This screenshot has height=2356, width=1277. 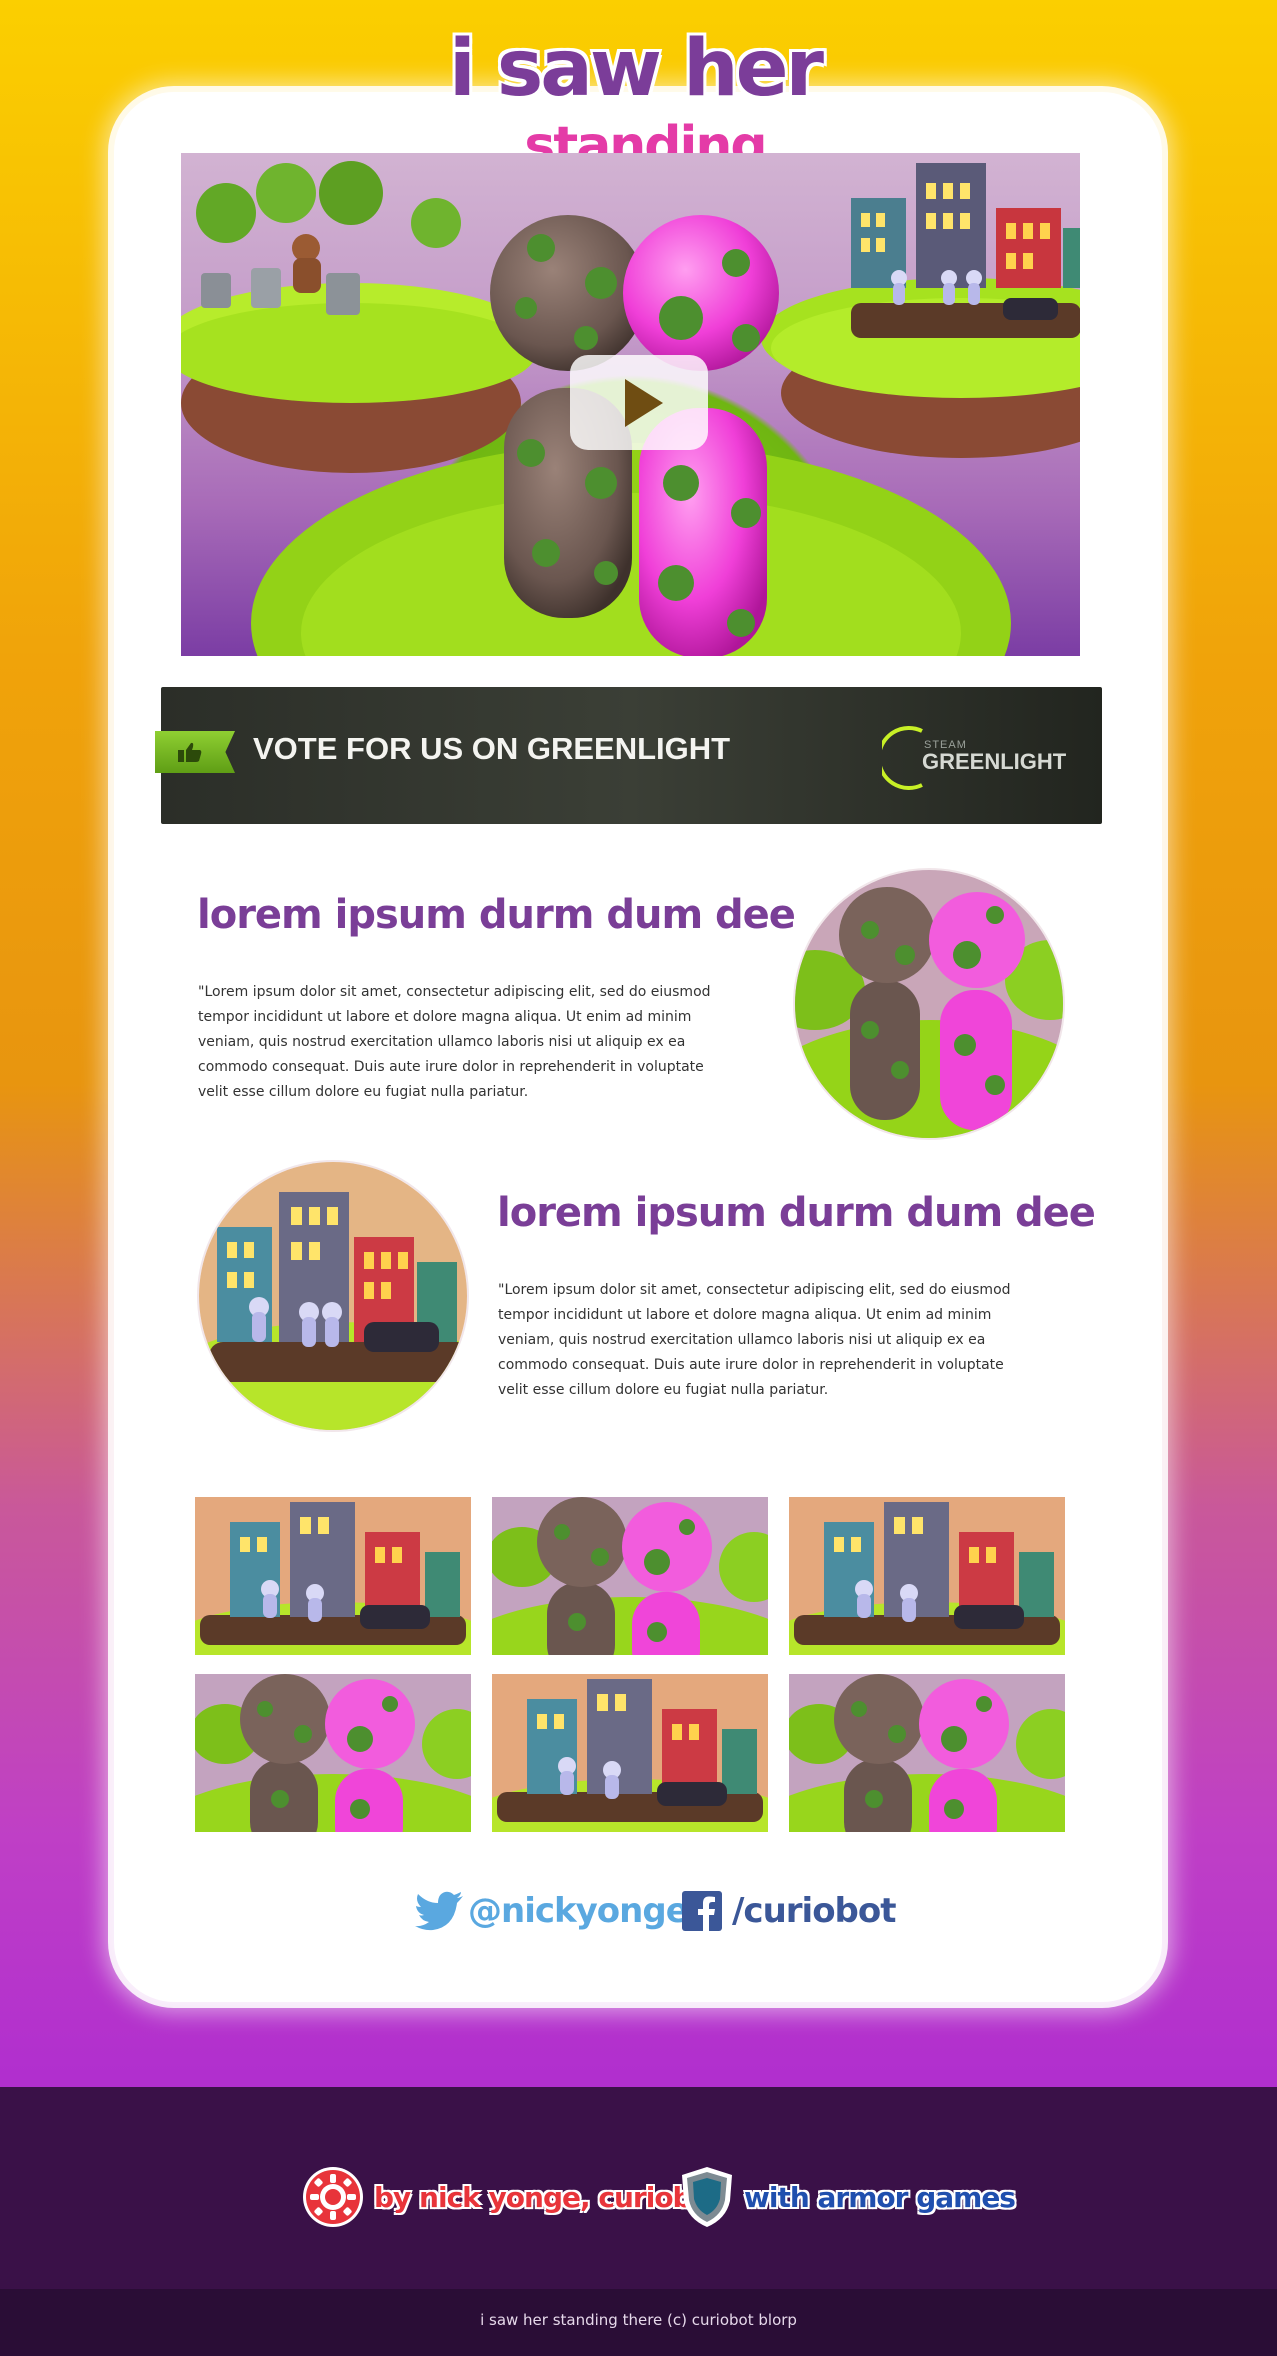 I want to click on facebook-handle: /curiobot, so click(x=814, y=1911).